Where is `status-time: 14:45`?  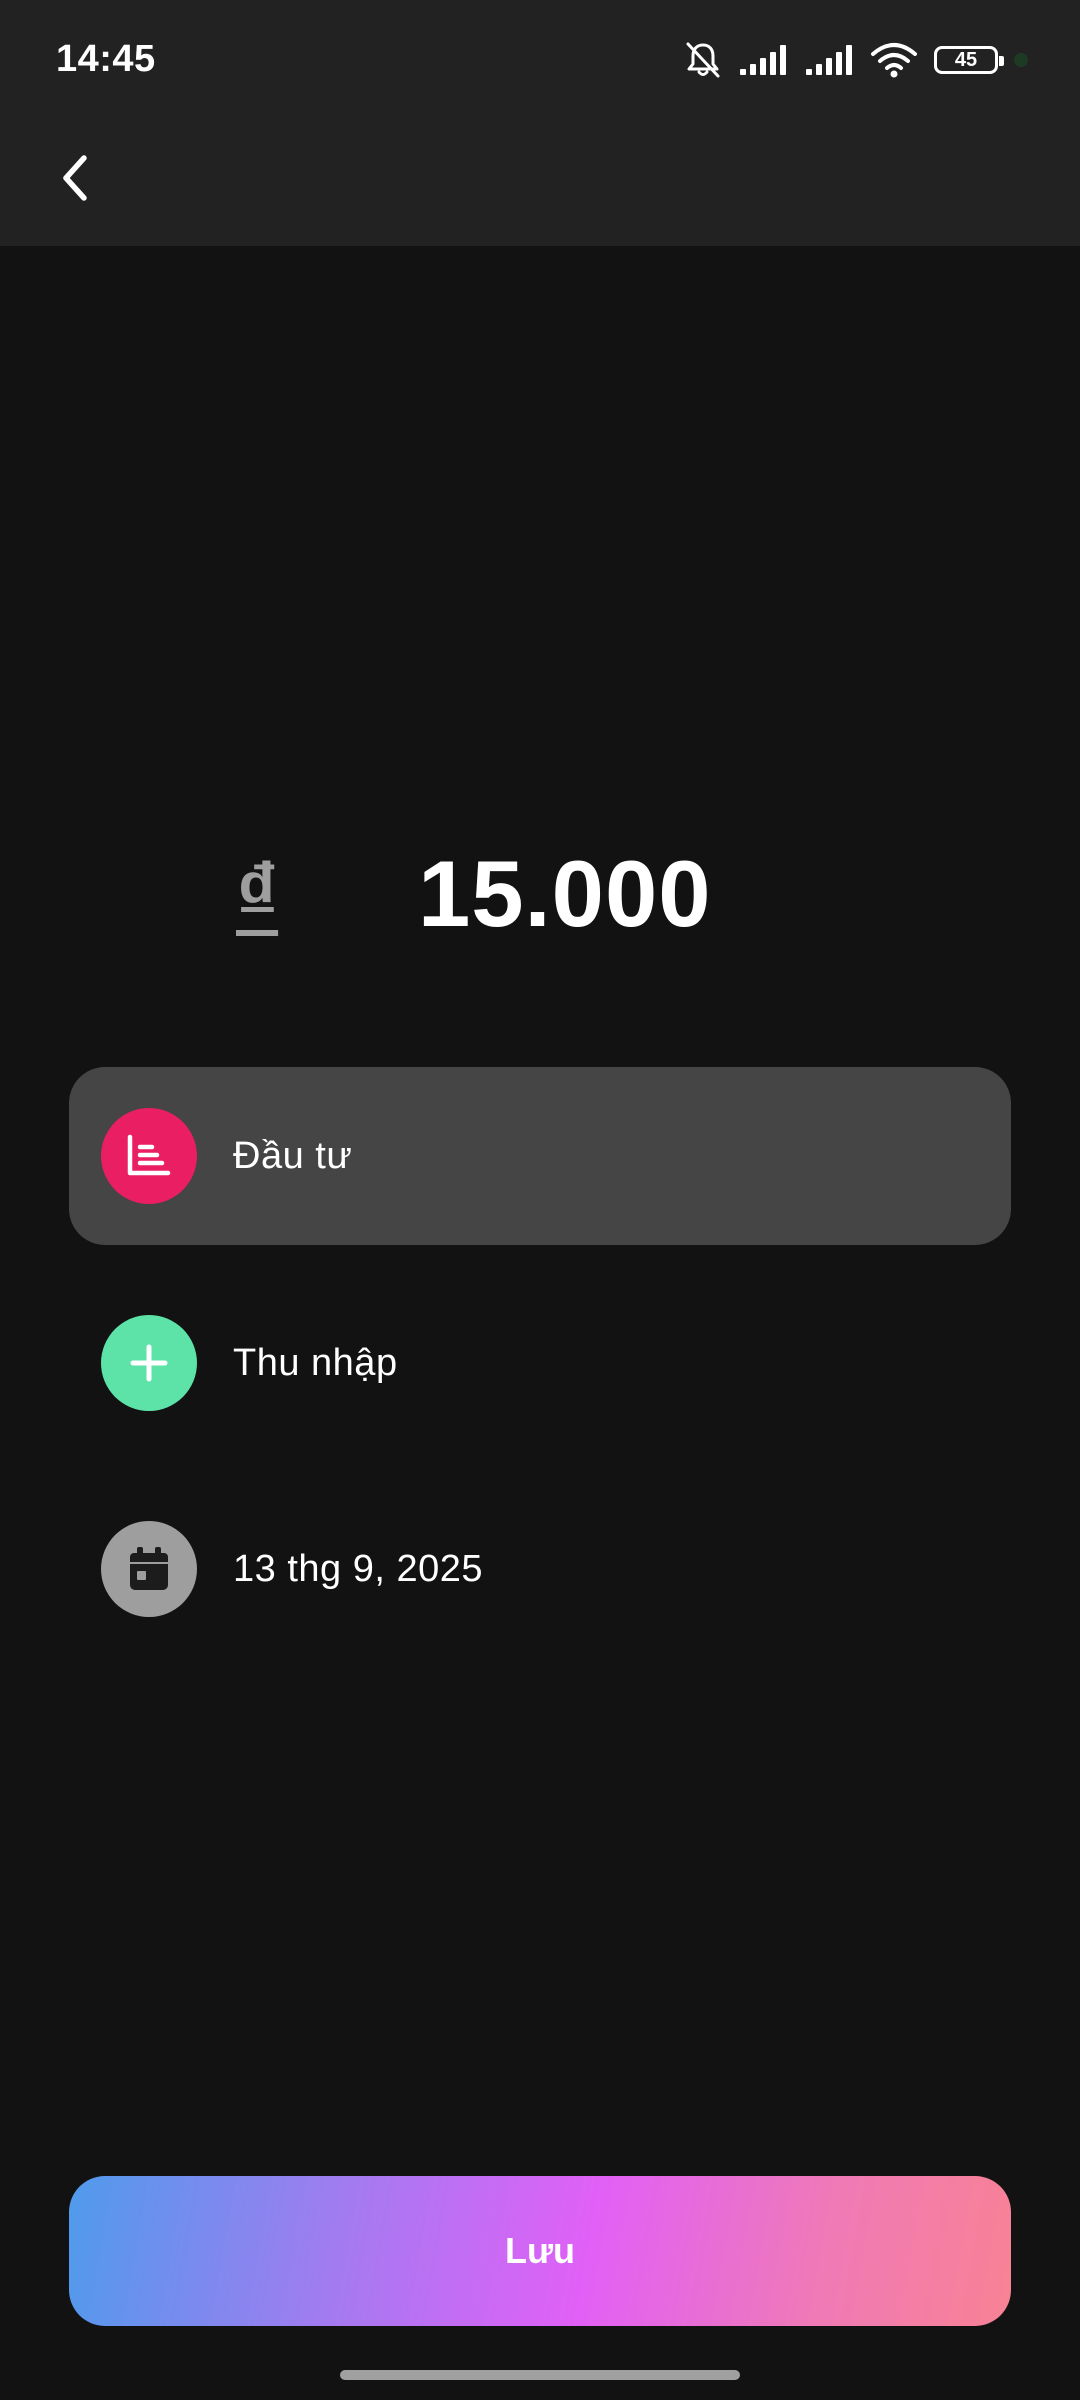
status-time: 14:45 is located at coordinates (106, 59).